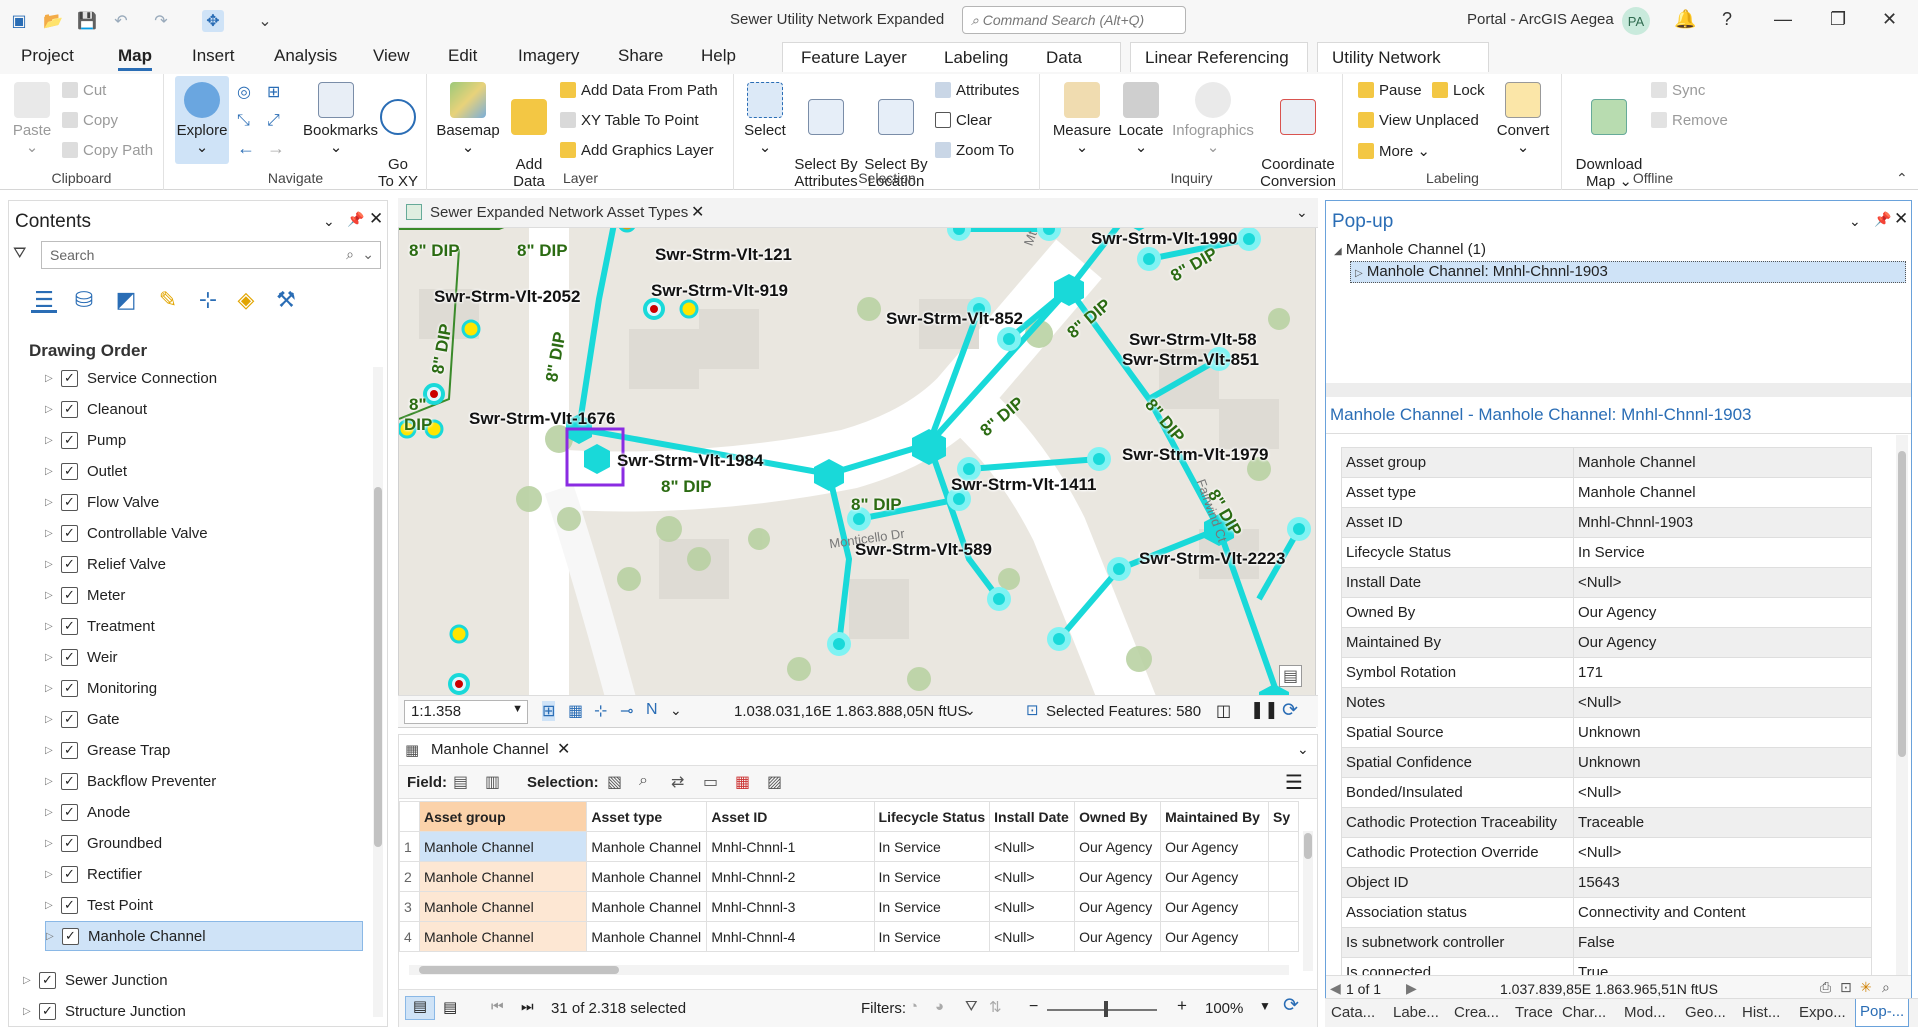 The height and width of the screenshot is (1027, 1918). Describe the element at coordinates (90, 120) in the screenshot. I see `copy-button: Copy` at that location.